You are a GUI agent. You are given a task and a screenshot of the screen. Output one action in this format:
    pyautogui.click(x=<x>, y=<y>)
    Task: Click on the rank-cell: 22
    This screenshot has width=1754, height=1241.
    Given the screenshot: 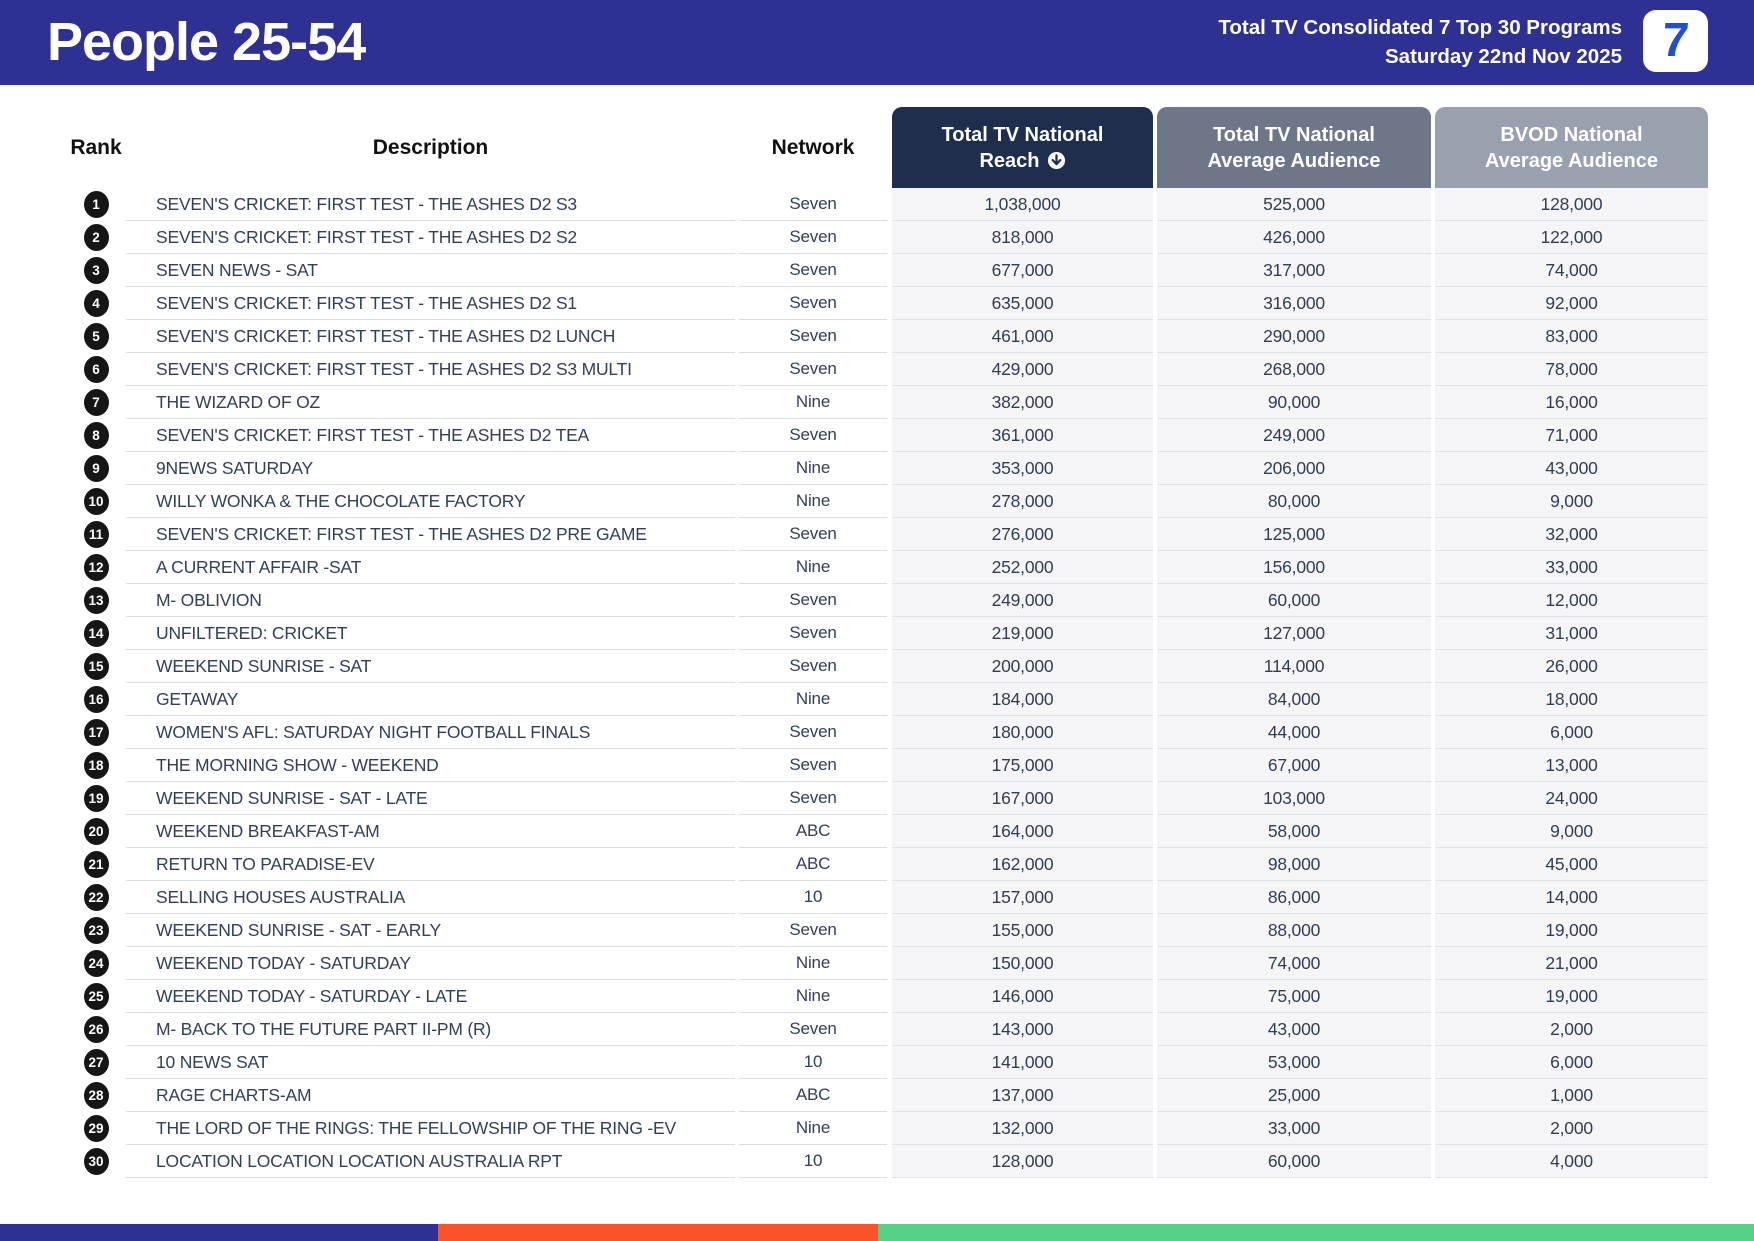 What is the action you would take?
    pyautogui.click(x=96, y=897)
    